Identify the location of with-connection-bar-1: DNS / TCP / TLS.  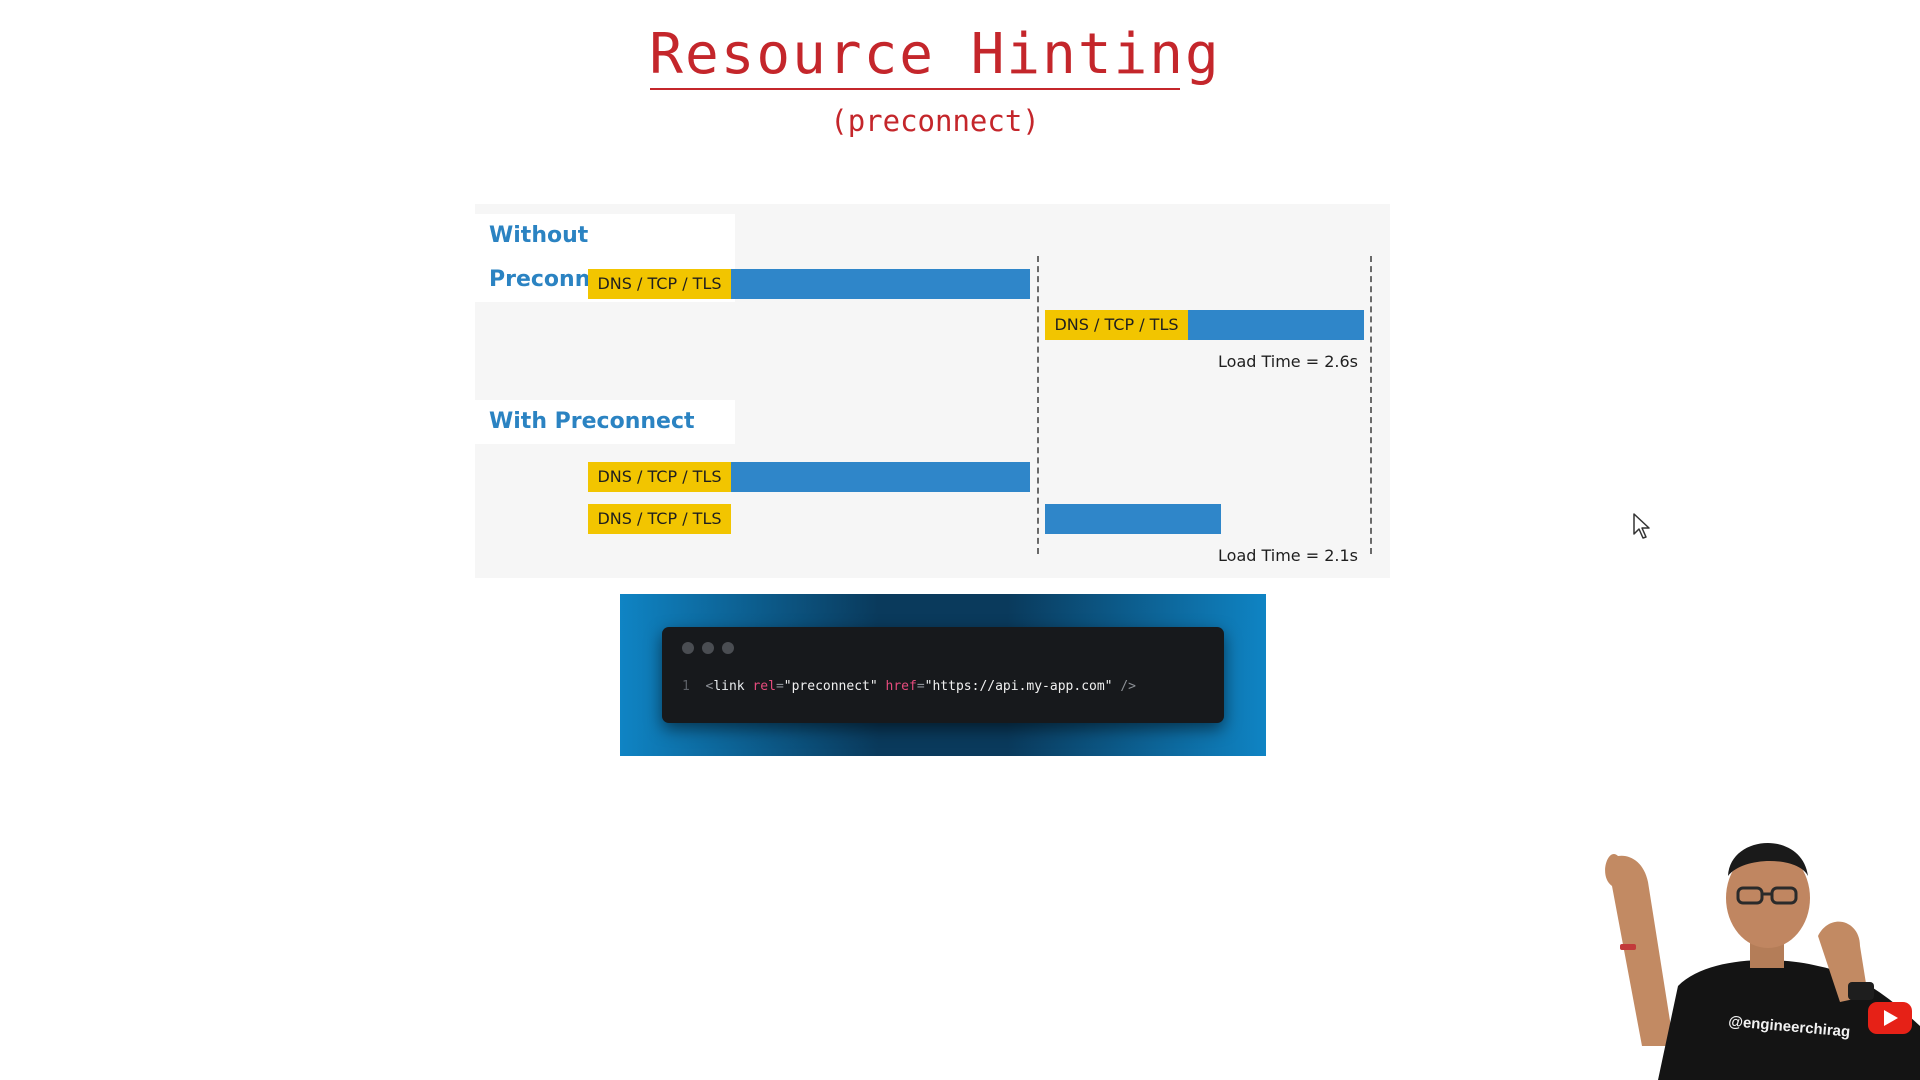
(659, 477).